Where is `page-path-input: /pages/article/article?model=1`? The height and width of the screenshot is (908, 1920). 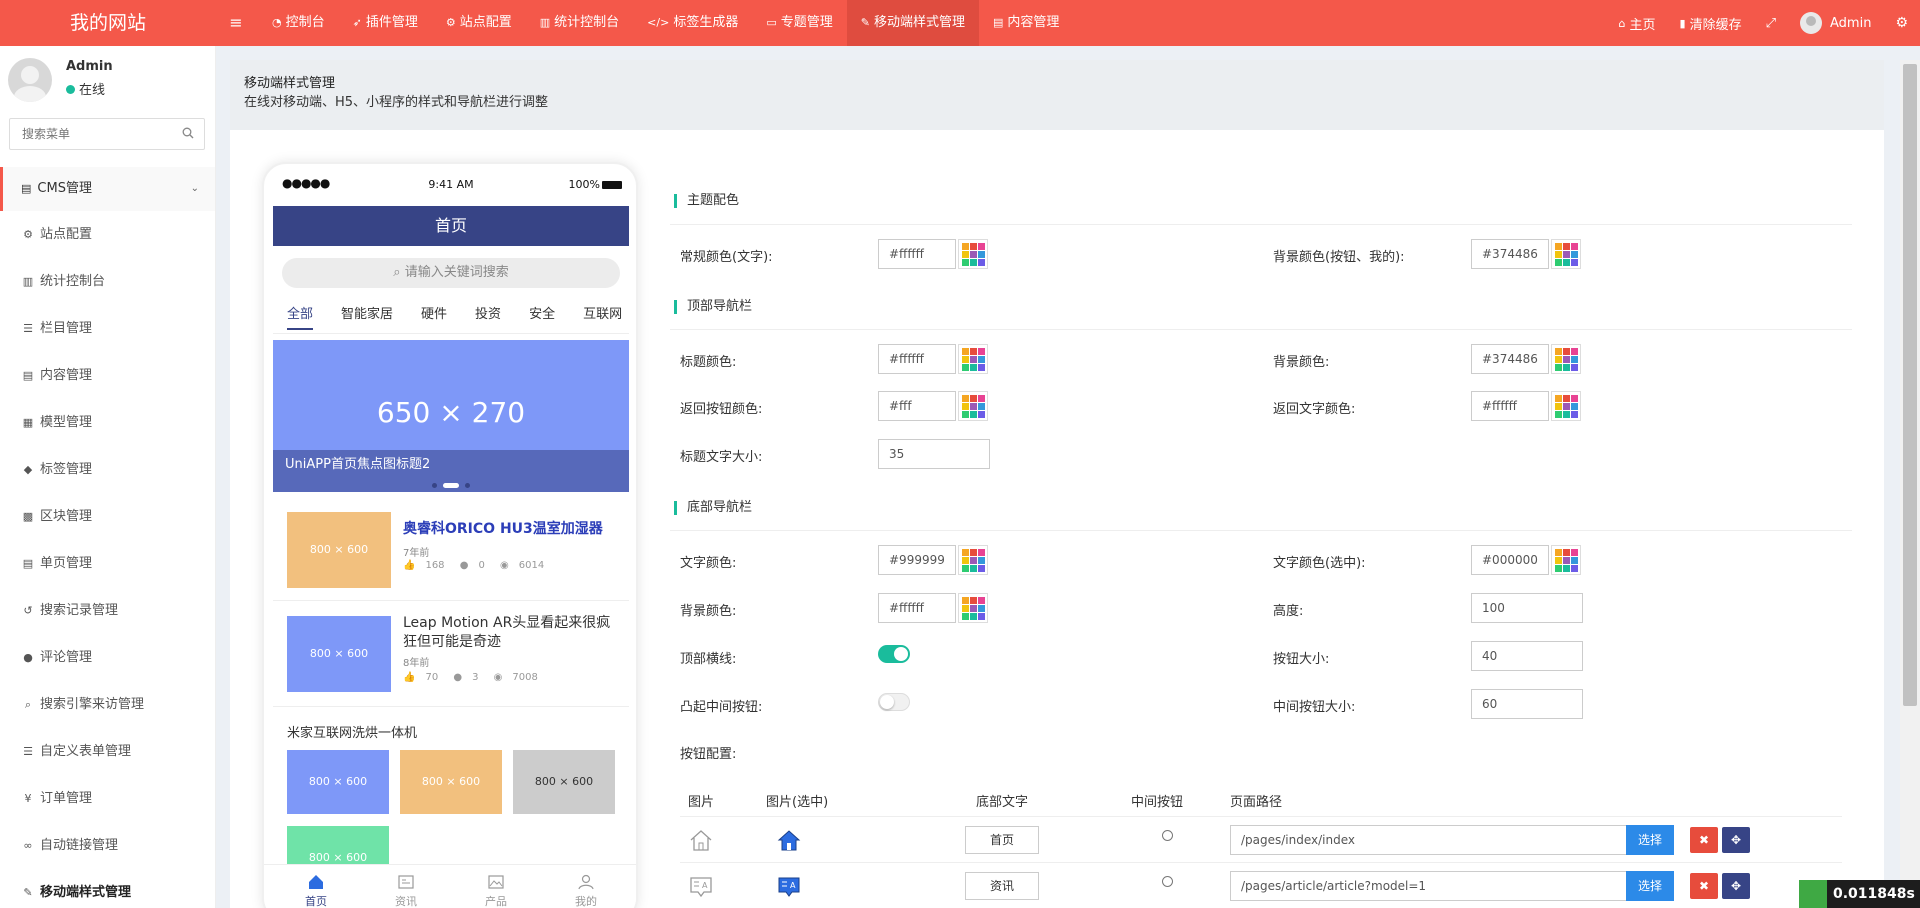 page-path-input: /pages/article/article?model=1 is located at coordinates (1428, 886).